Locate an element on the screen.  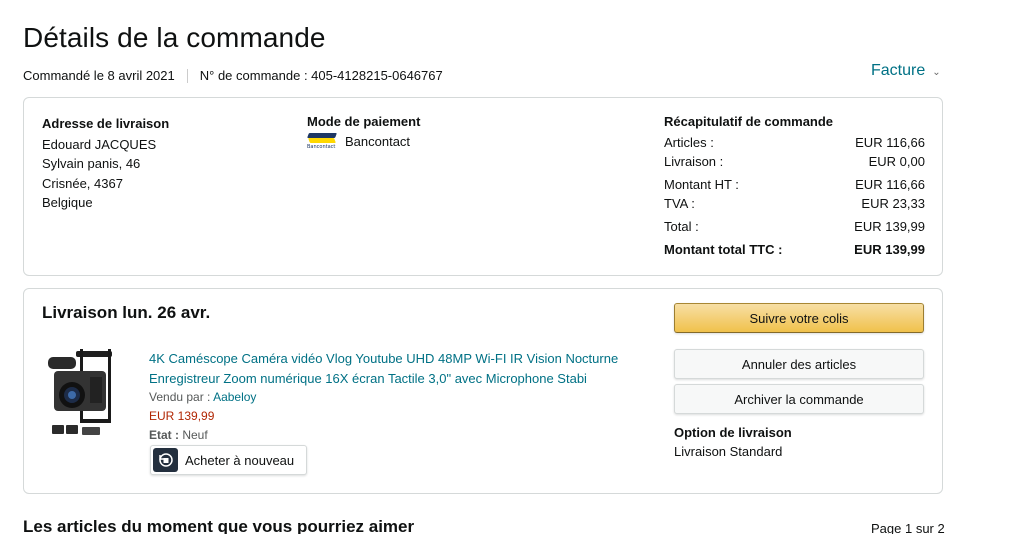
buy-again-button: Acheter à nouveau is located at coordinates (228, 460).